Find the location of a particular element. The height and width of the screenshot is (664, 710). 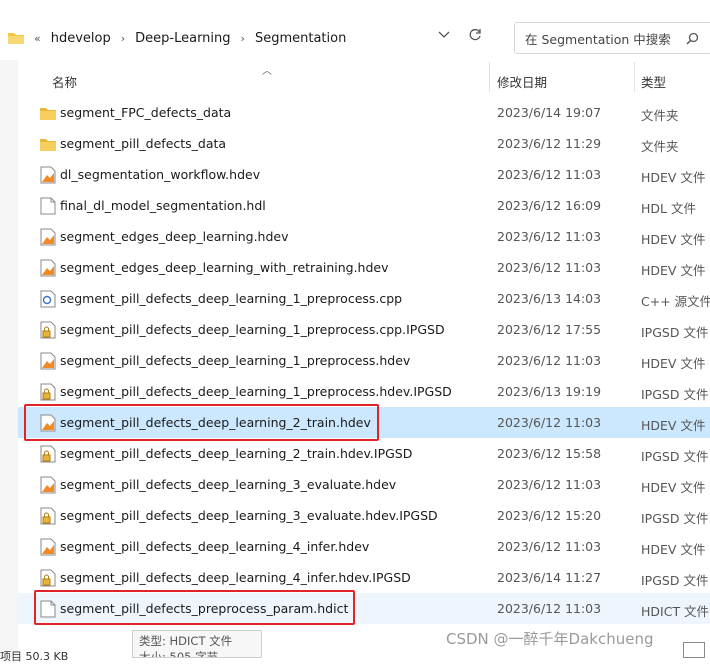

breadcrumb-segmentation: Segmentation is located at coordinates (300, 38).